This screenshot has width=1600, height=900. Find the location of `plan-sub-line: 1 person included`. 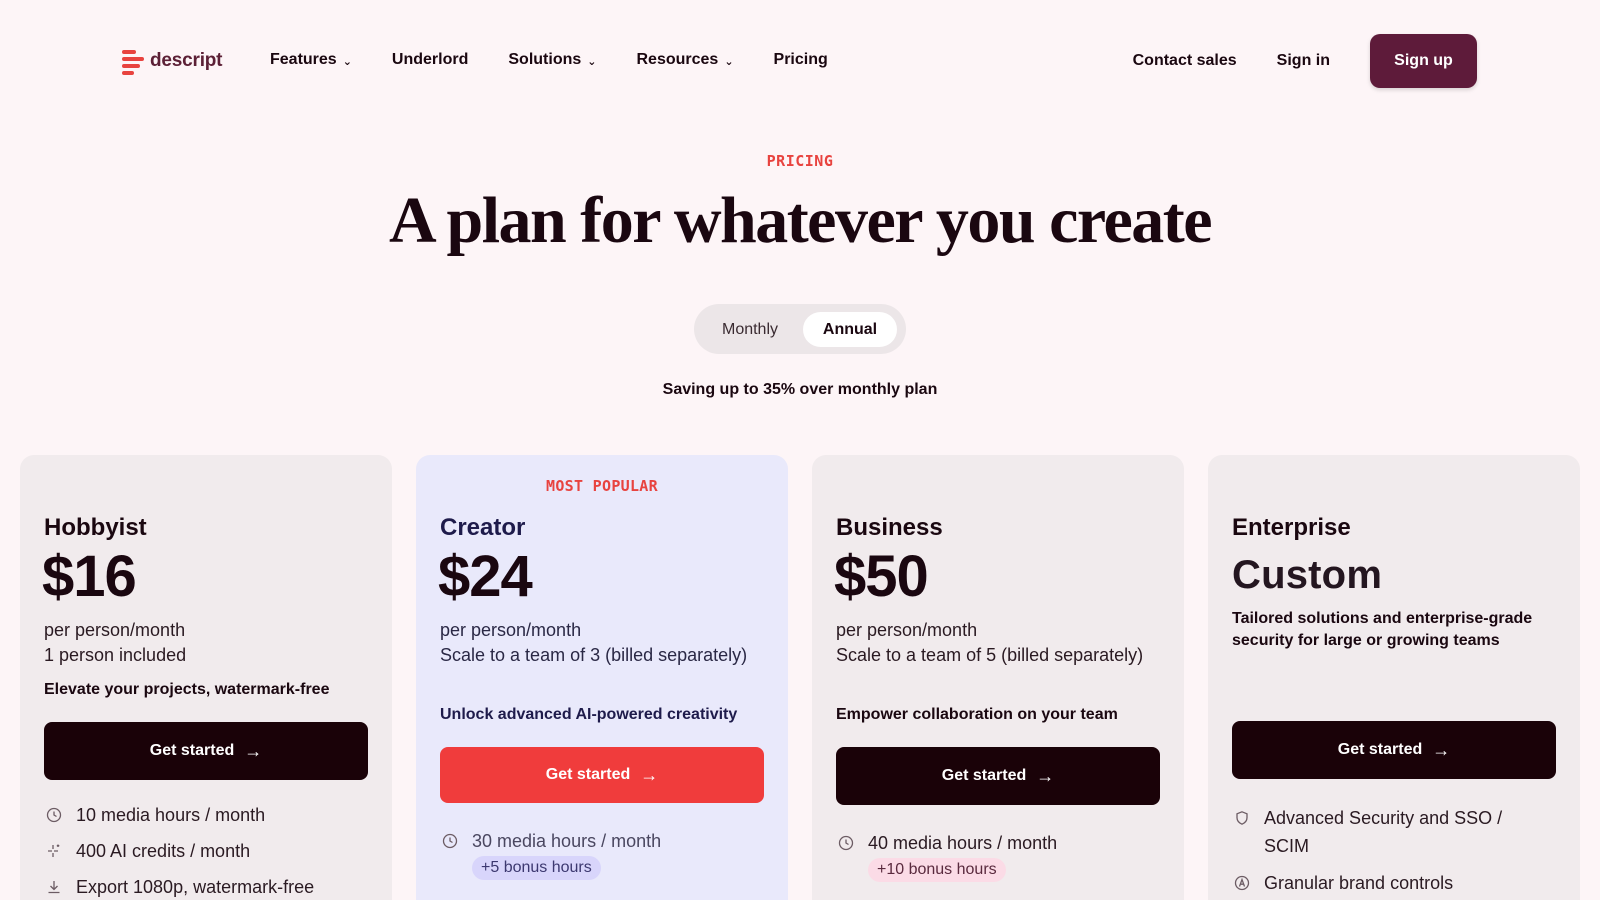

plan-sub-line: 1 person included is located at coordinates (115, 655).